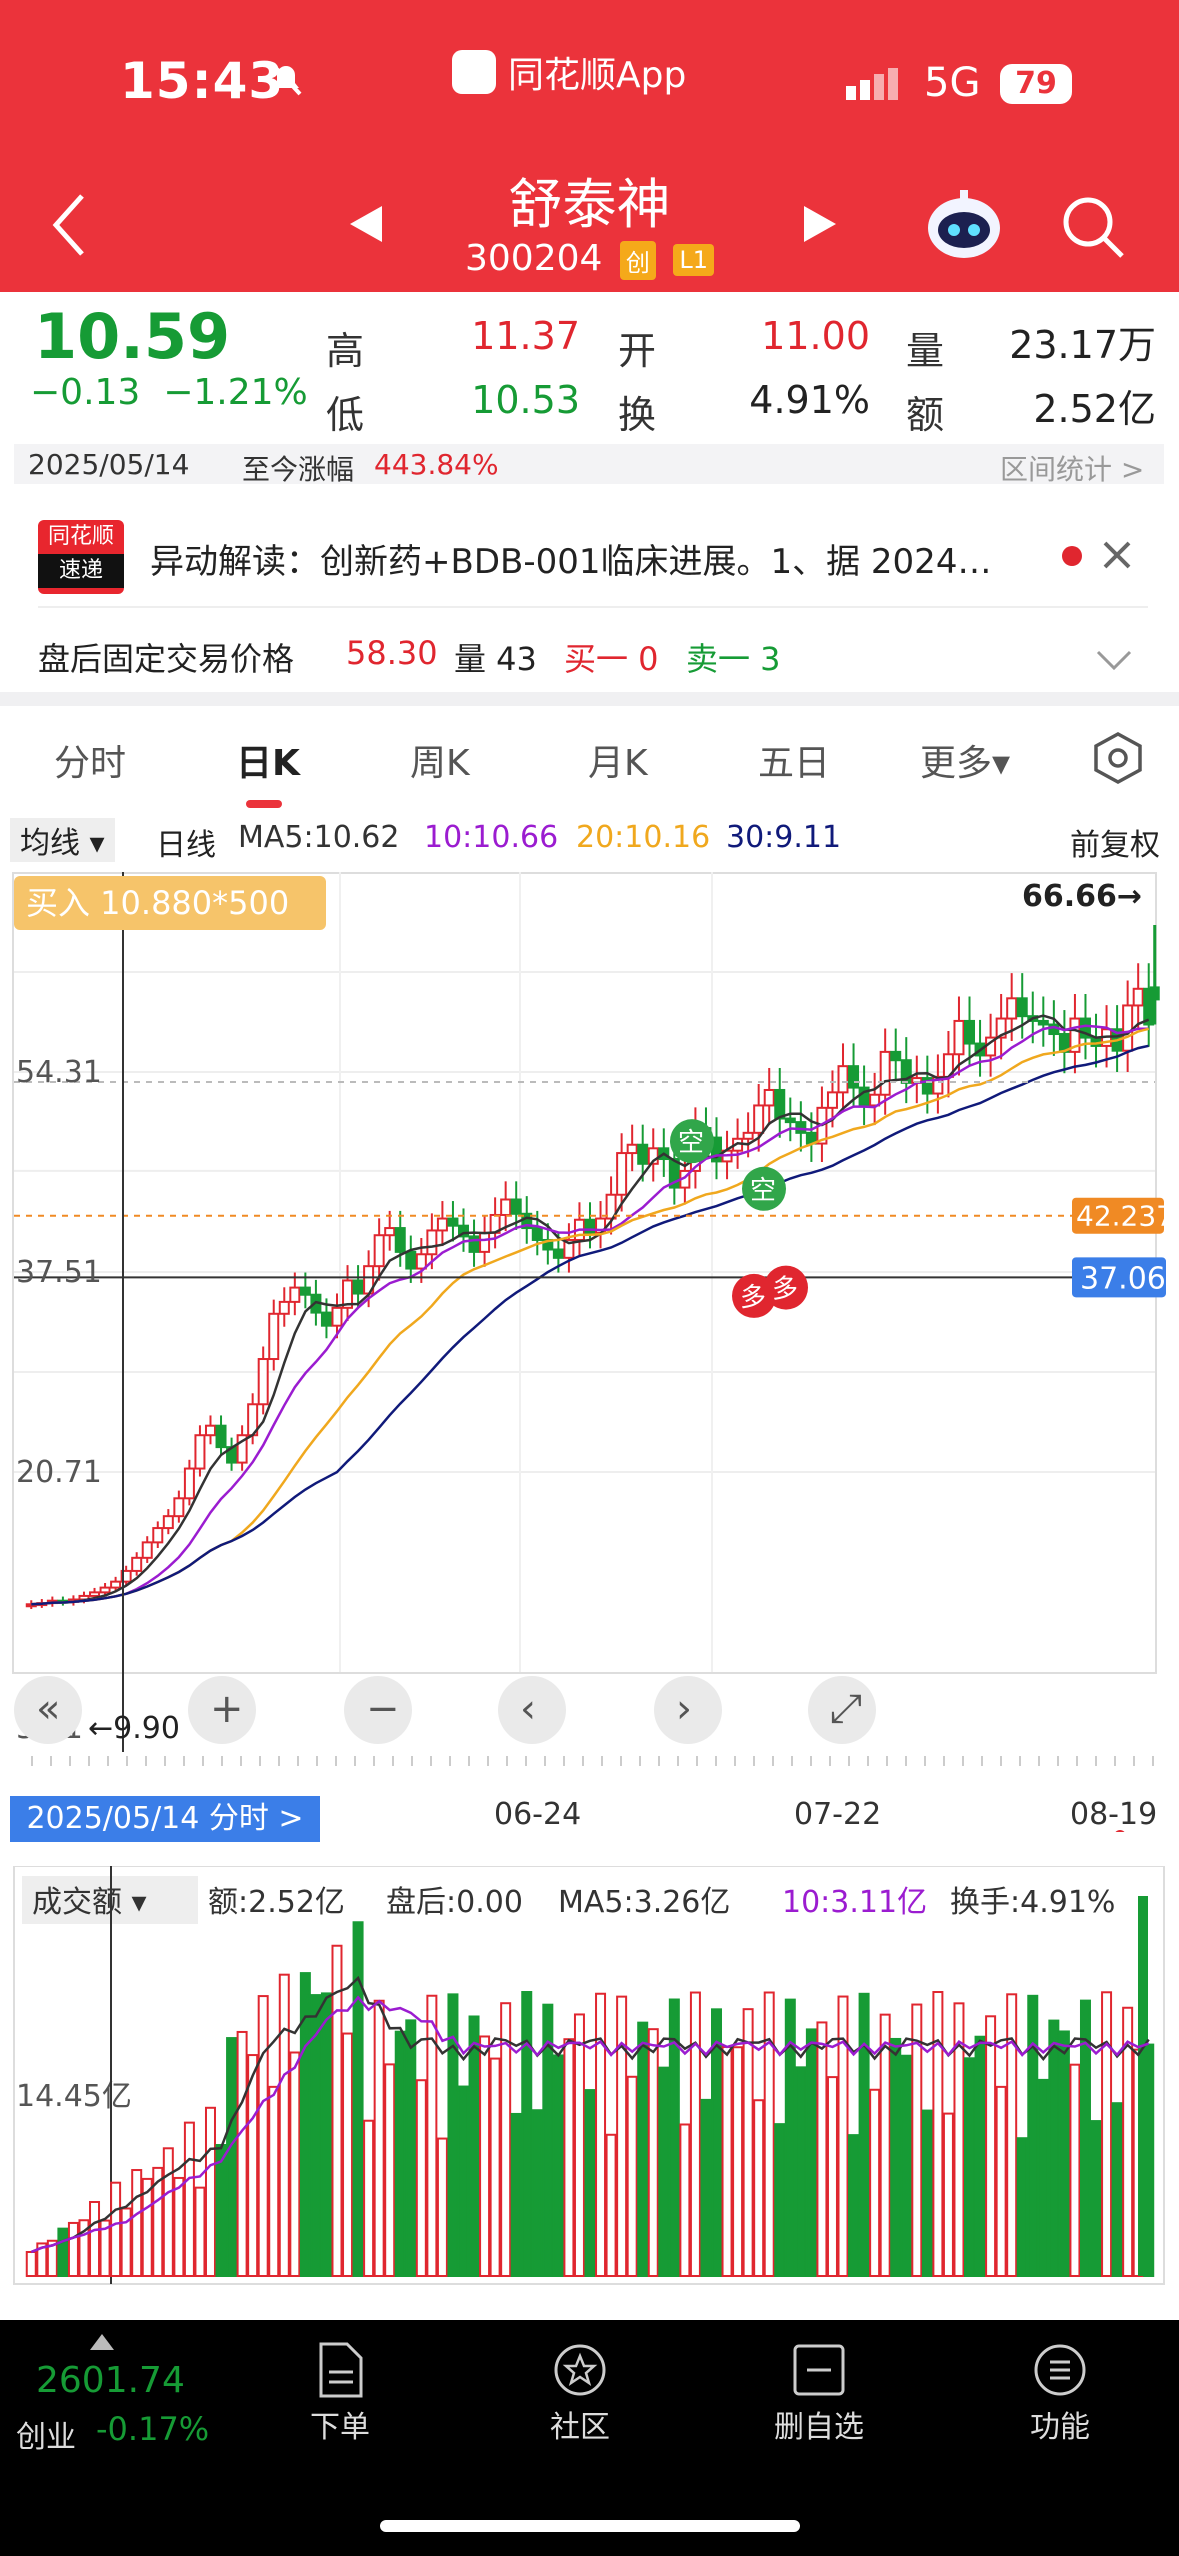 This screenshot has width=1179, height=2556. Describe the element at coordinates (1118, 762) in the screenshot. I see `settings-hexagon-icon` at that location.